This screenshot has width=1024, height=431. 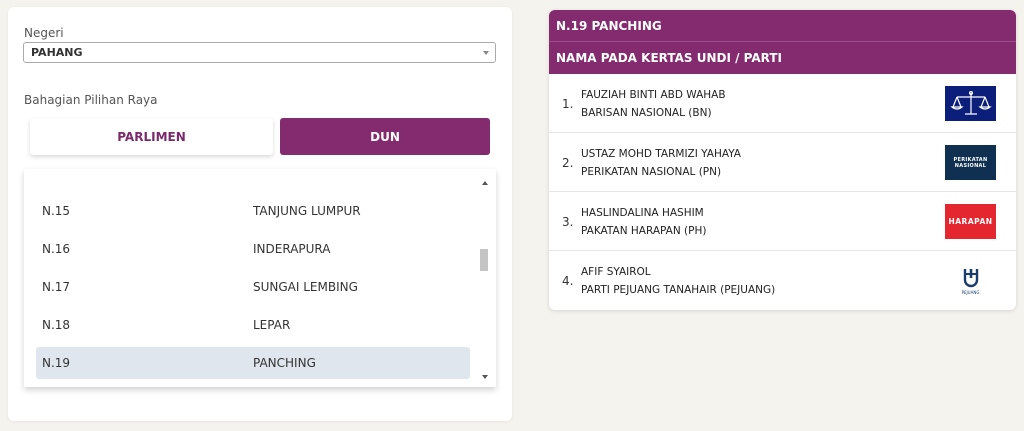 What do you see at coordinates (644, 231) in the screenshot?
I see `candidate-party: PAKATAN HARAPAN (PH)` at bounding box center [644, 231].